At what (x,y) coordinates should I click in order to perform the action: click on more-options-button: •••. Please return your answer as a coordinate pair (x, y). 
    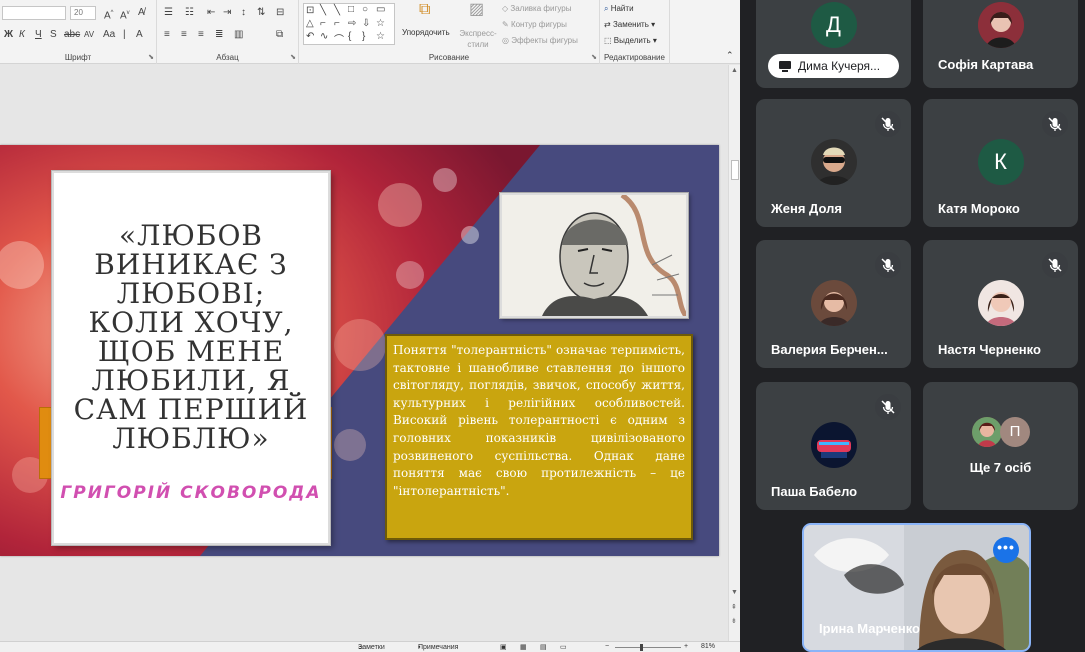
    Looking at the image, I should click on (1006, 550).